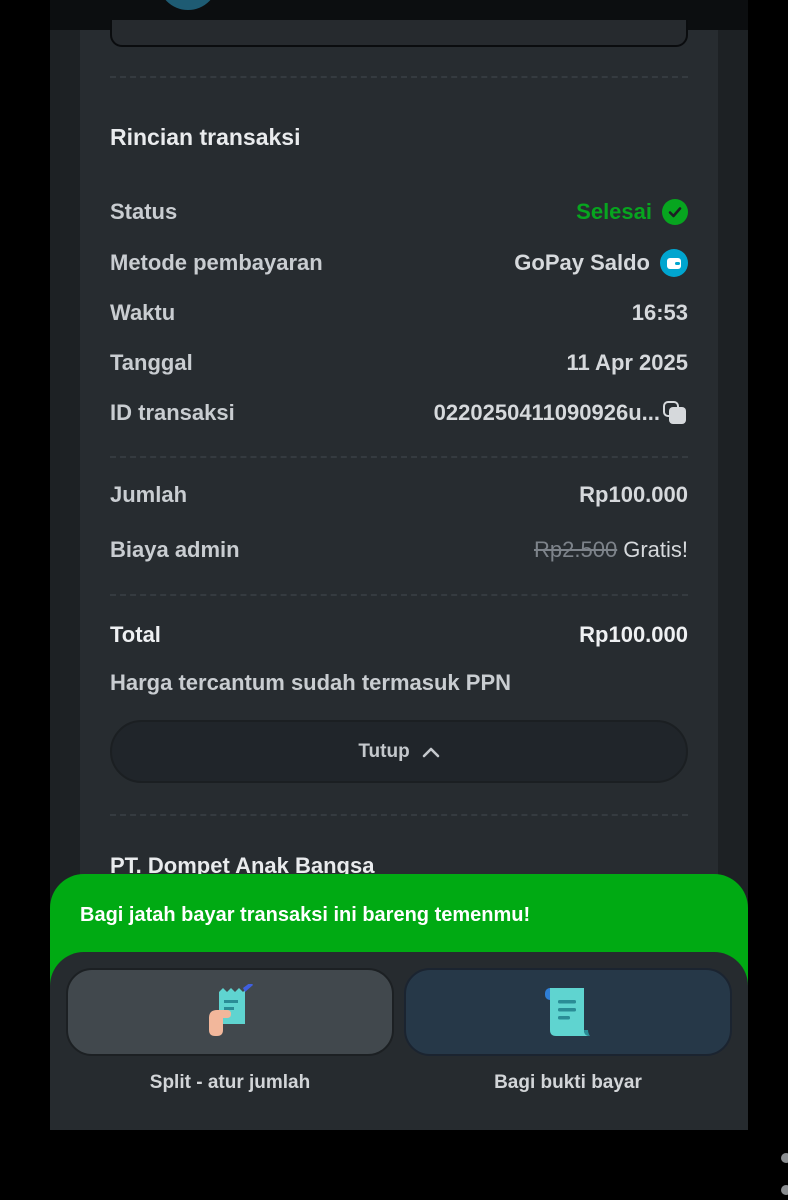 The width and height of the screenshot is (788, 1200). Describe the element at coordinates (659, 312) in the screenshot. I see `time-value: 16:53` at that location.